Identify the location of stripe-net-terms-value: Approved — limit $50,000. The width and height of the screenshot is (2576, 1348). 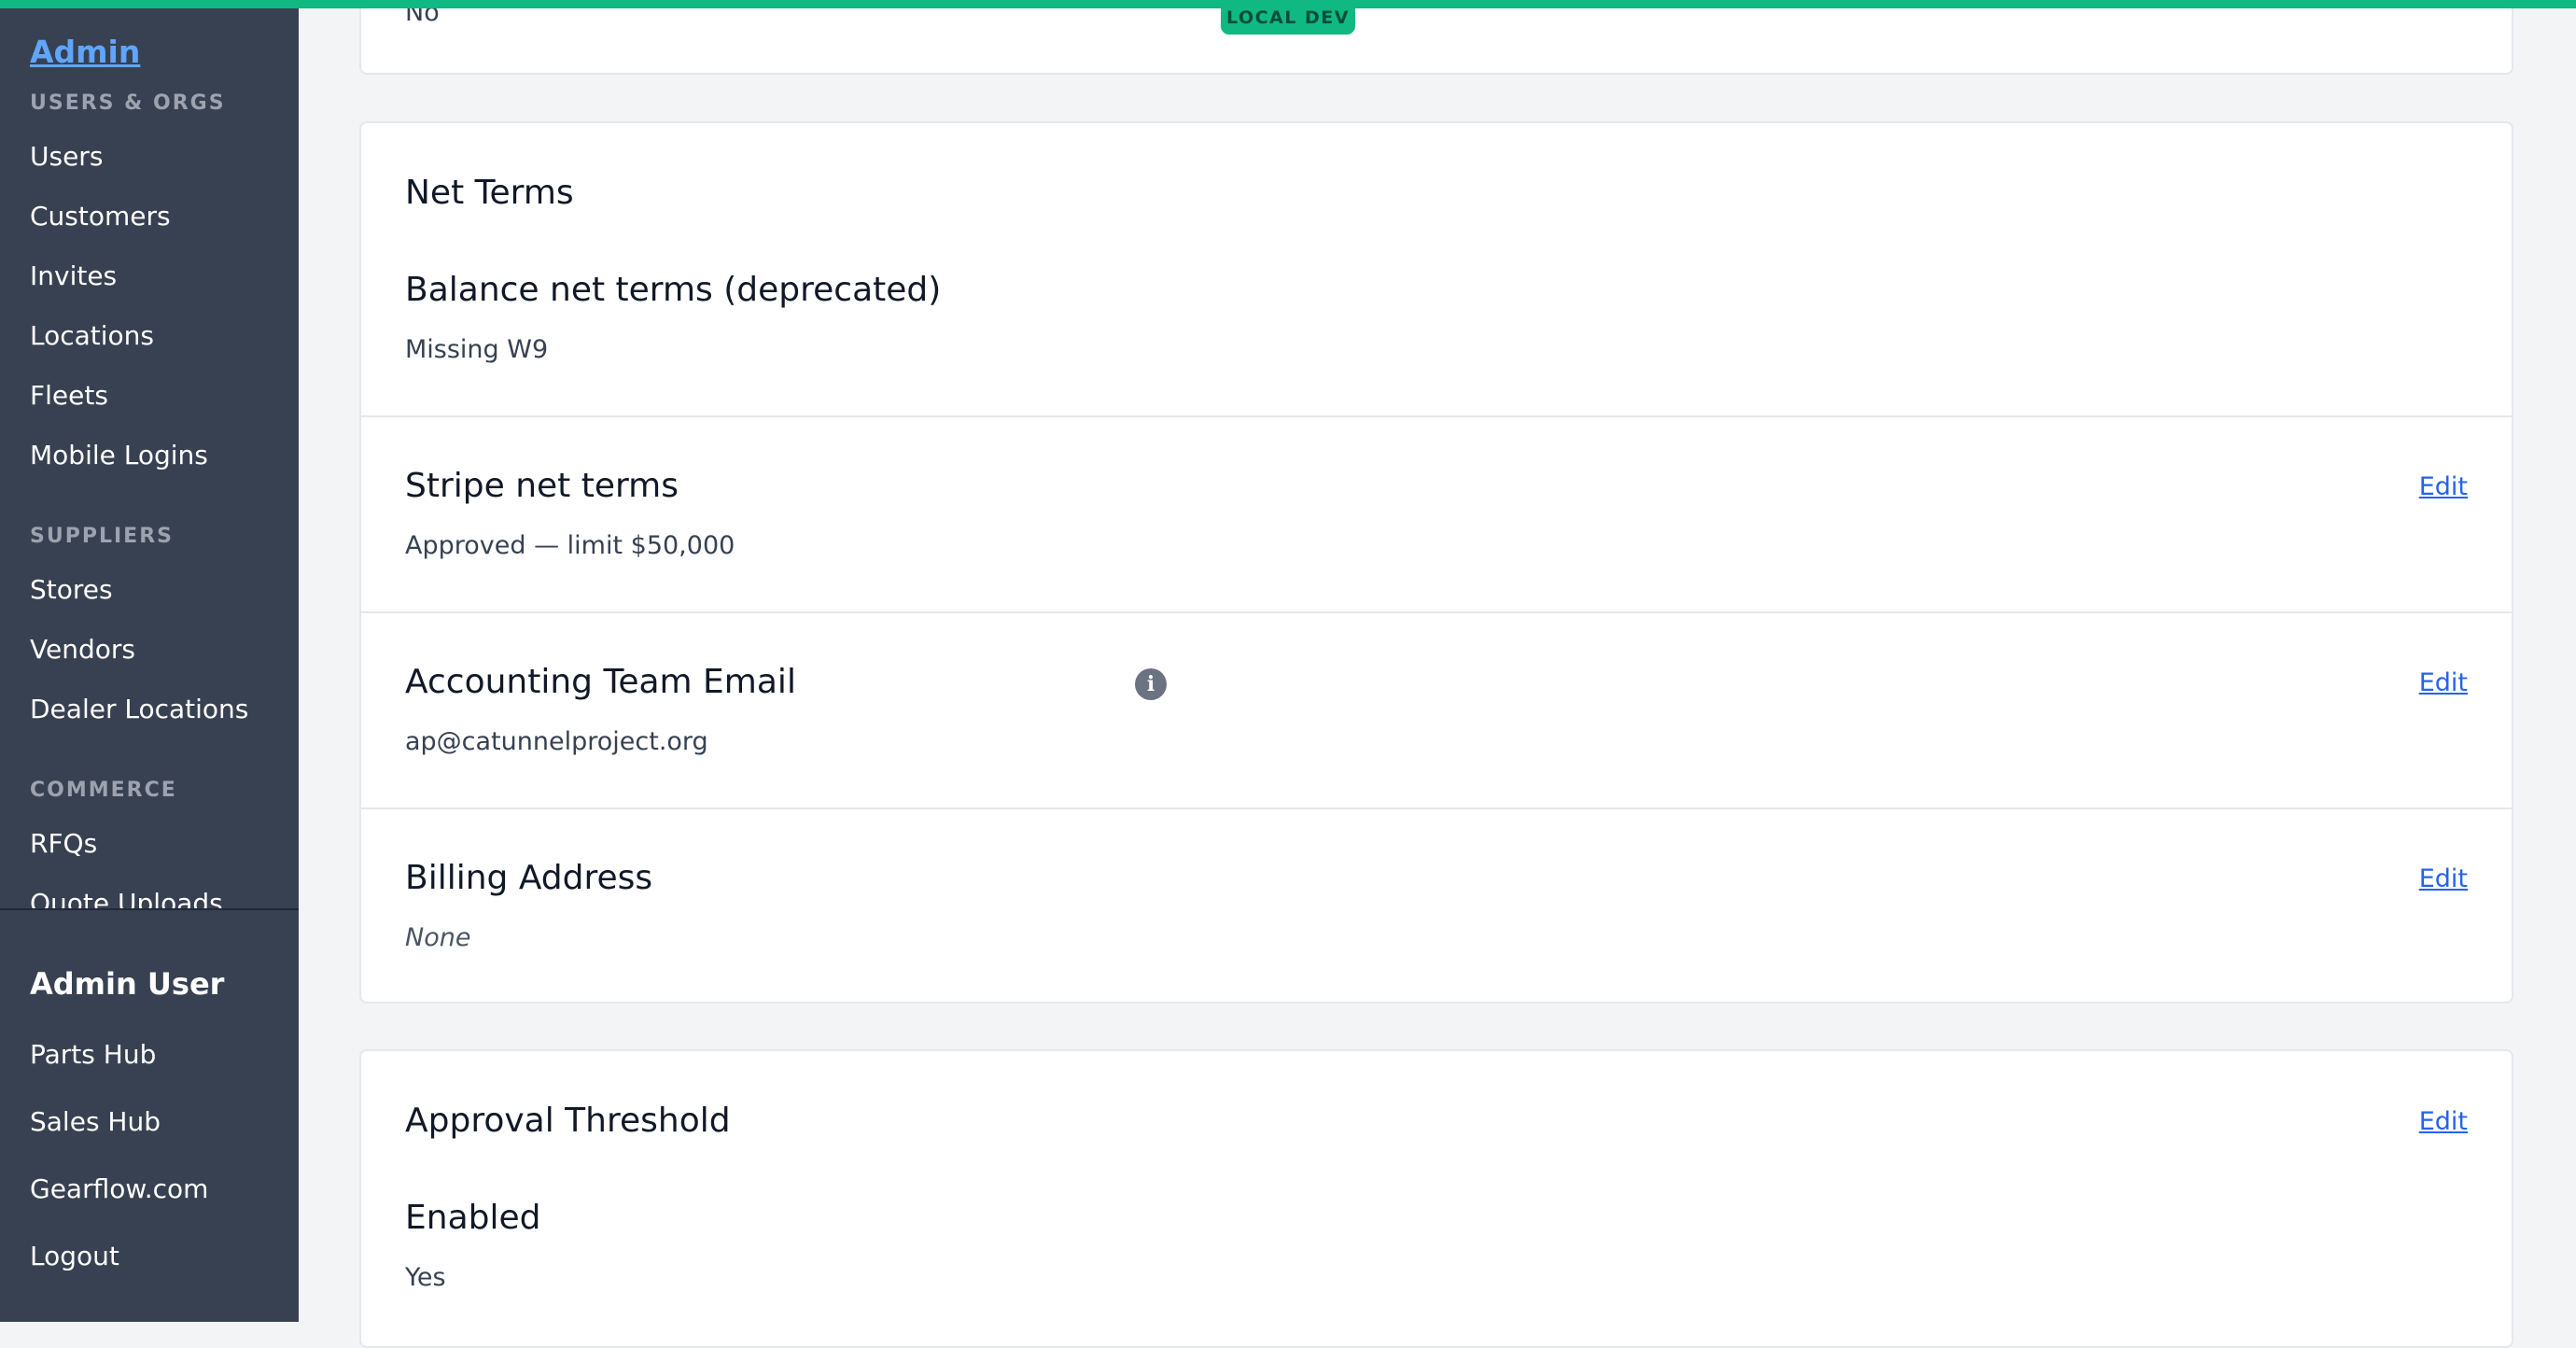
(570, 545).